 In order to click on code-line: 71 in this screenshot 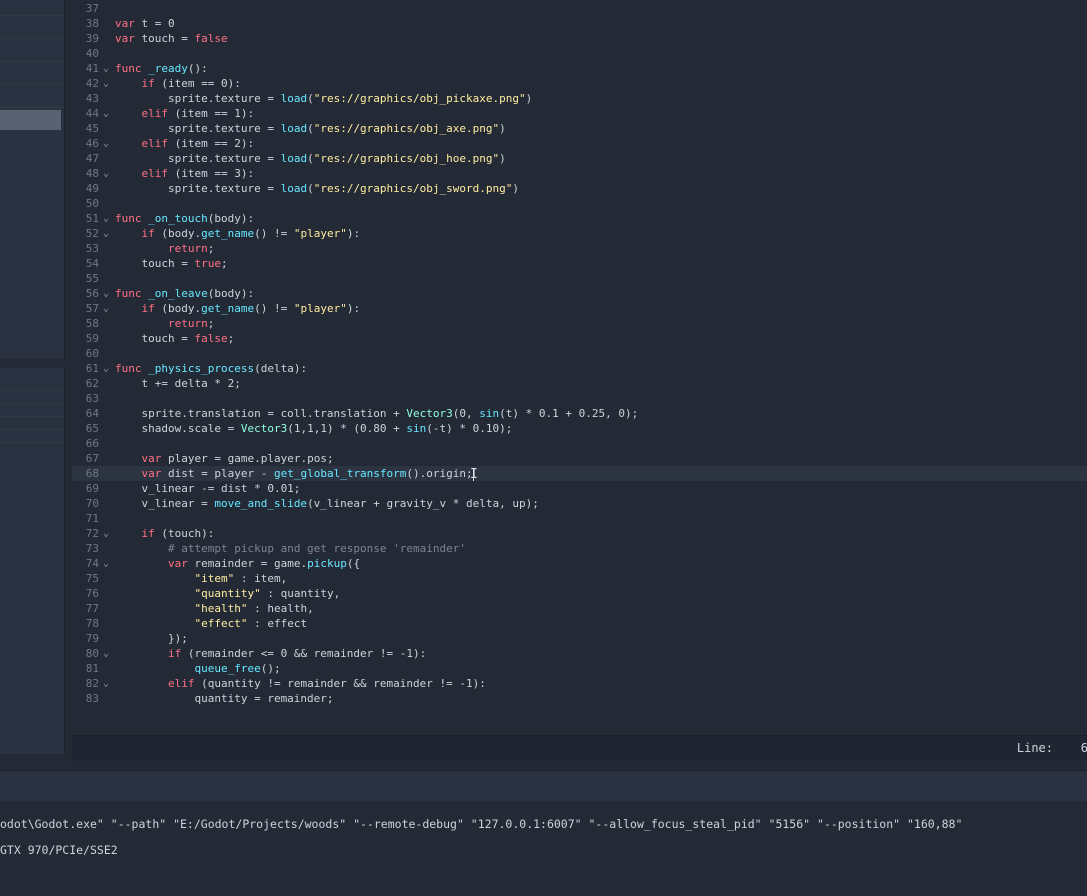, I will do `click(579, 518)`.